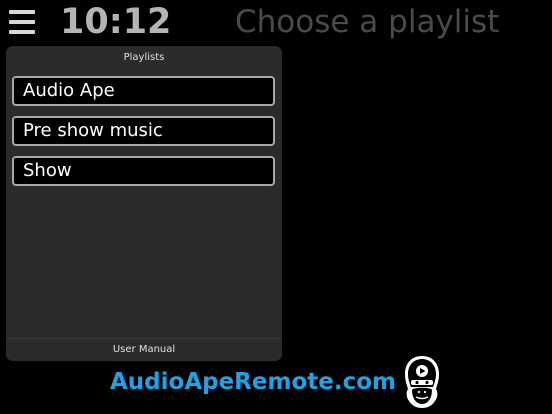 Image resolution: width=552 pixels, height=414 pixels. What do you see at coordinates (144, 349) in the screenshot?
I see `user-manual-link: User Manual` at bounding box center [144, 349].